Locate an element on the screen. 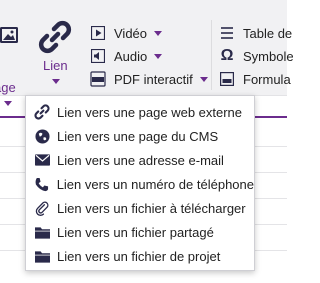 This screenshot has height=283, width=320. form-icon is located at coordinates (227, 79).